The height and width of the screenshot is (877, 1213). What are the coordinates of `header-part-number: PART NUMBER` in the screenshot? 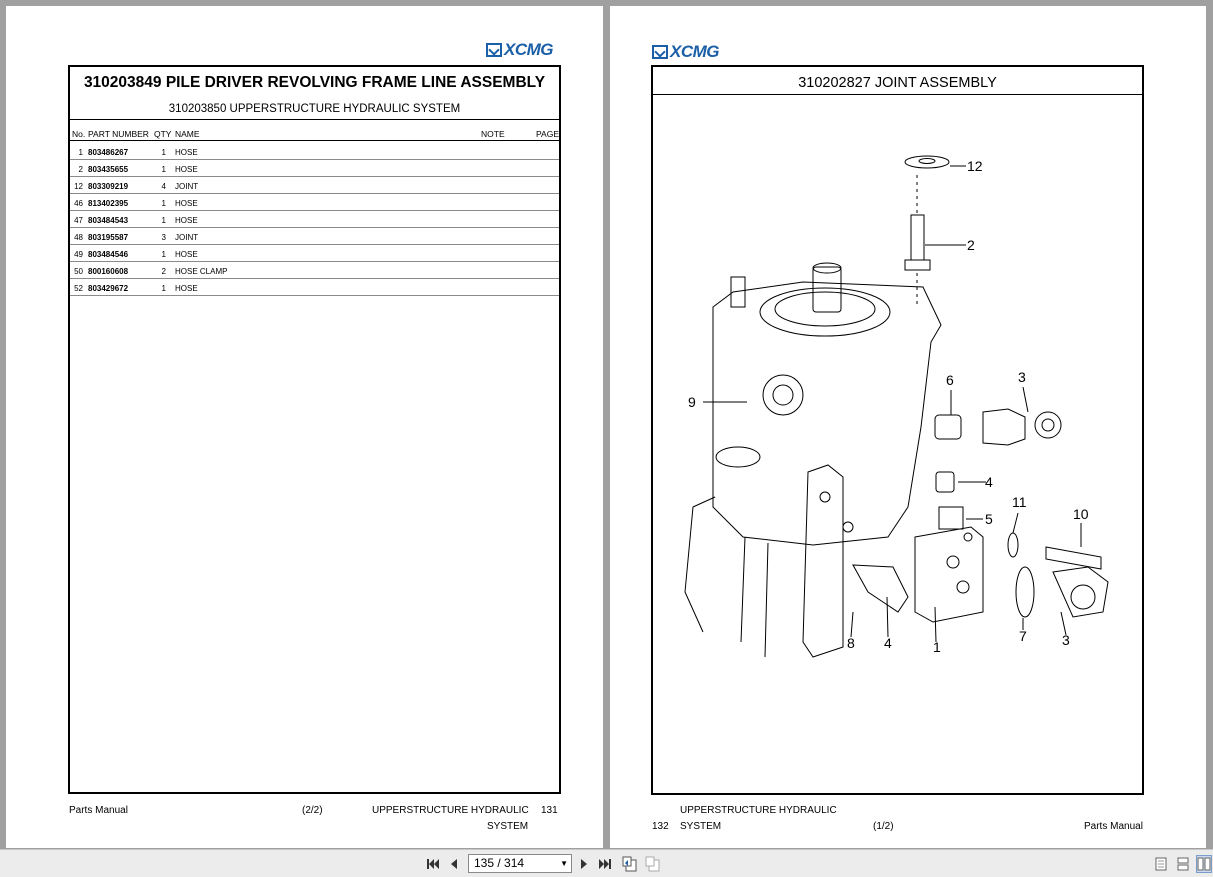 It's located at (118, 134).